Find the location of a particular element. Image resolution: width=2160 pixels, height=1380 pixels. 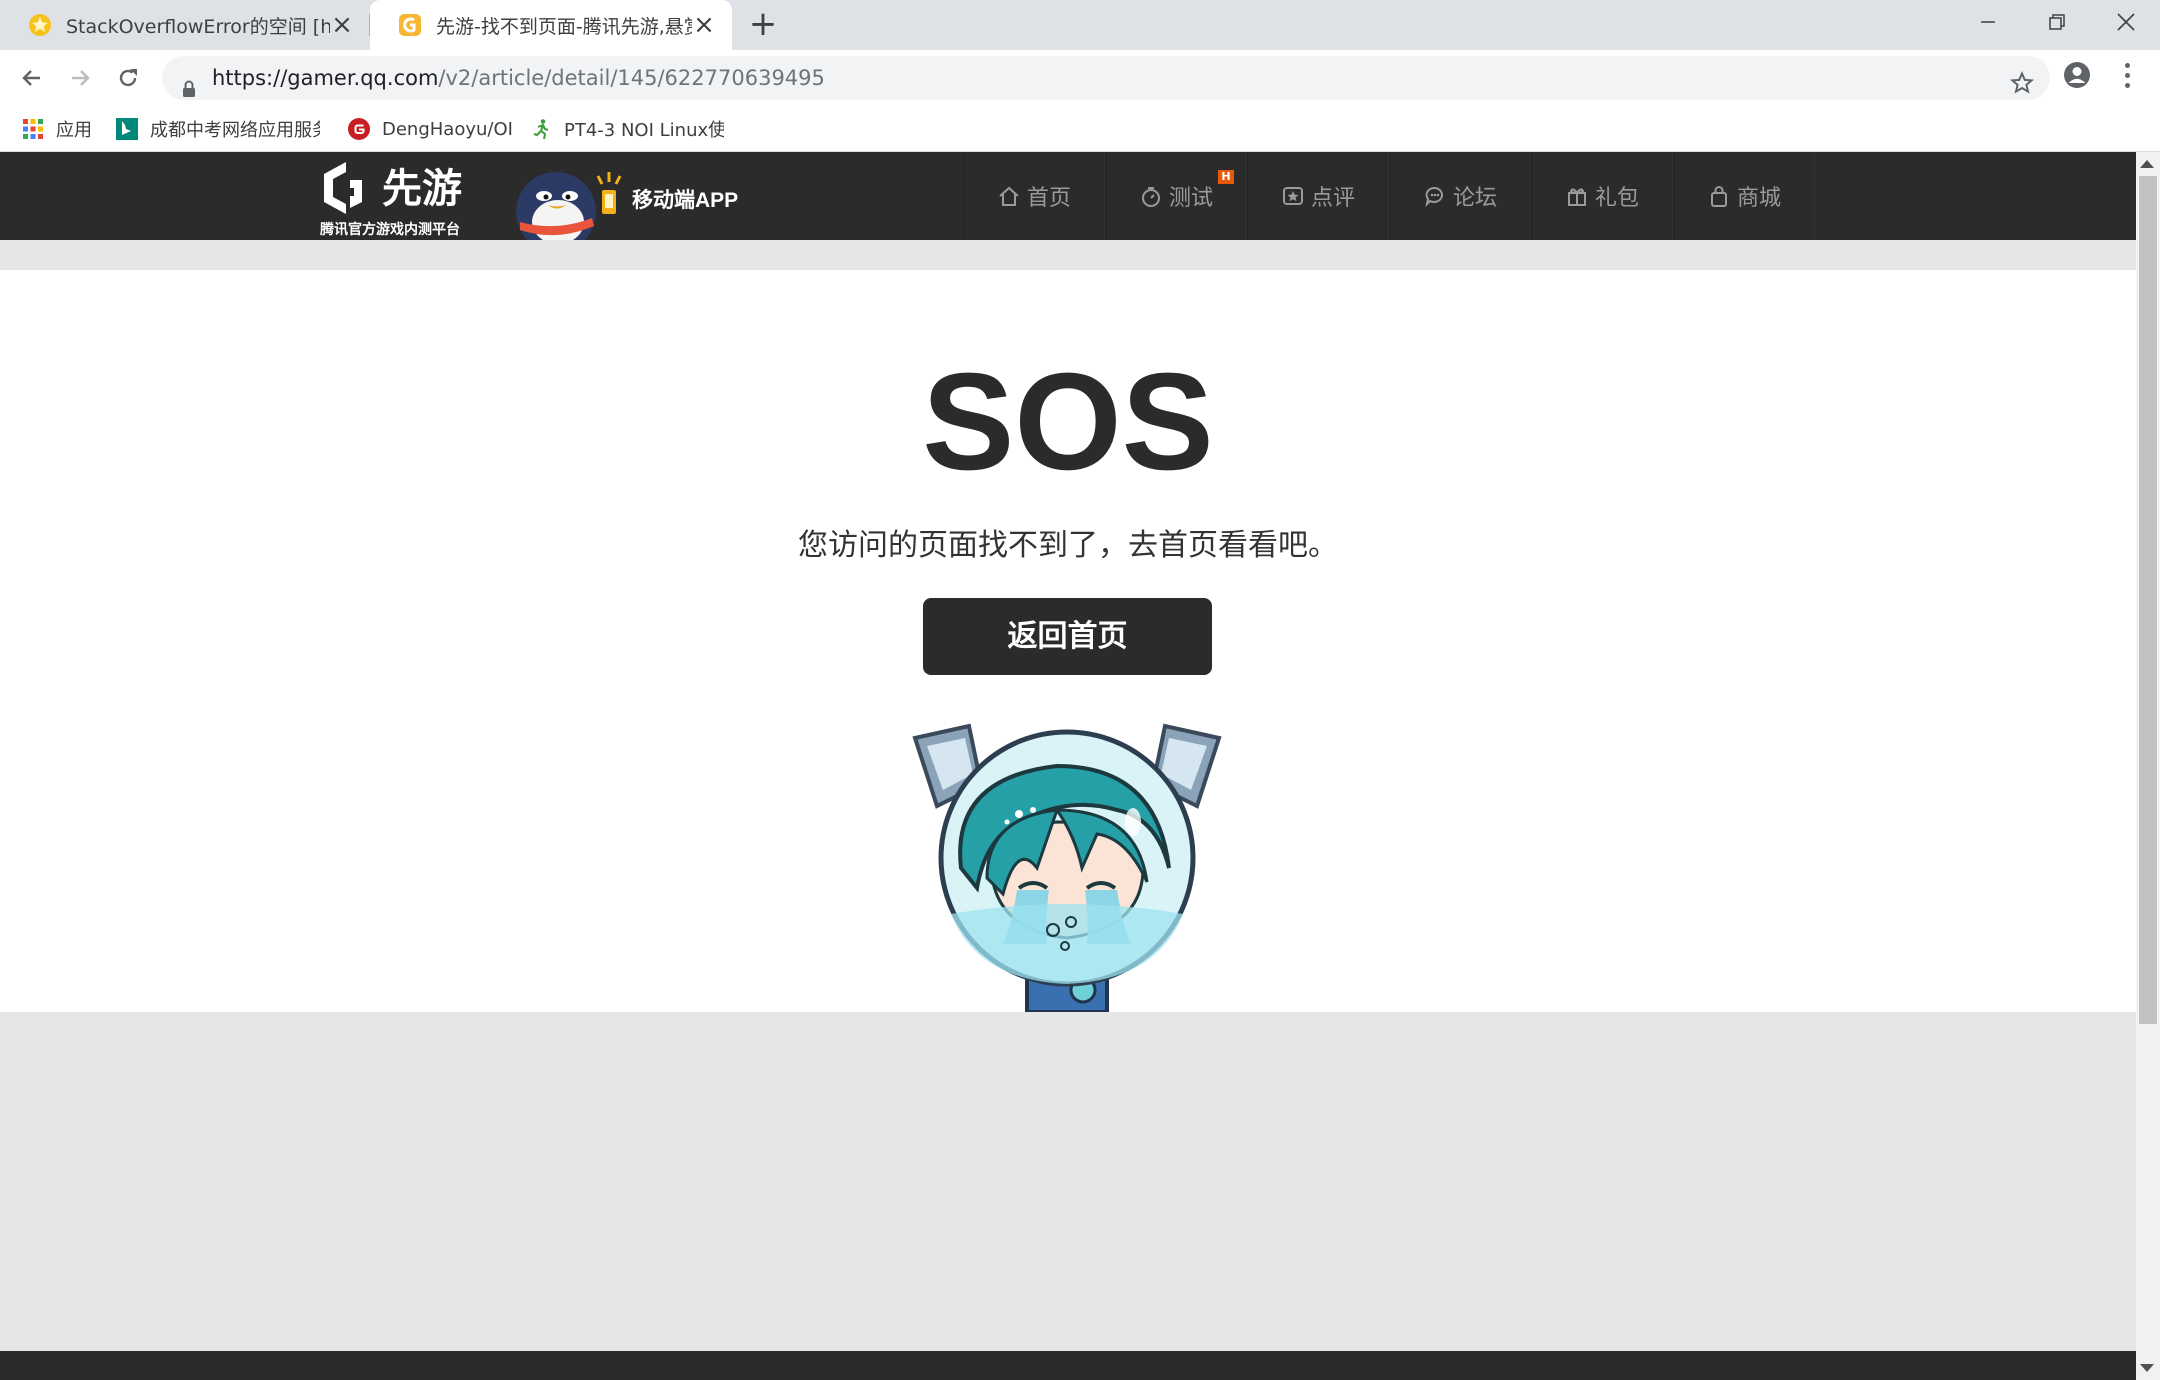

tab-xianyou: 先游-找不到页面-腾讯先游,悬赏: × is located at coordinates (551, 25).